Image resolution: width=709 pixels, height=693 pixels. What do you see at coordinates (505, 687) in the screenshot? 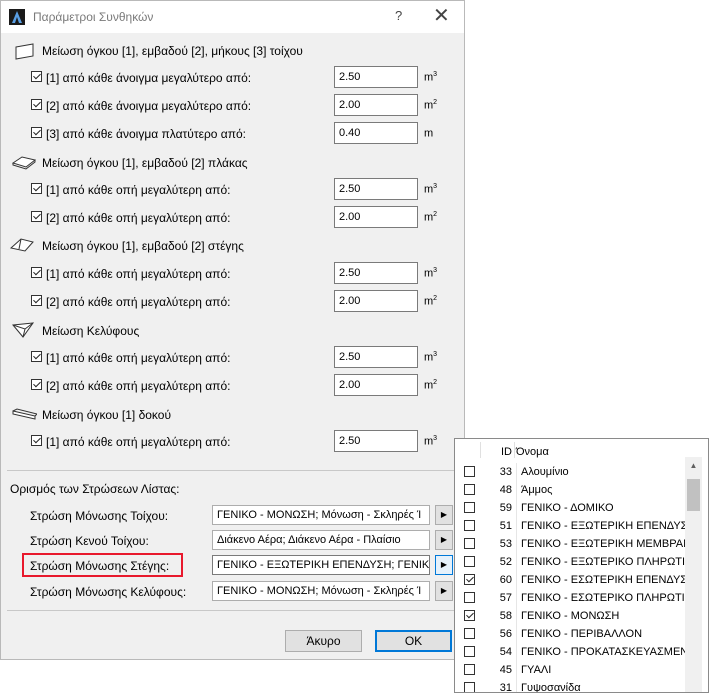
I see `list-item-id: 31` at bounding box center [505, 687].